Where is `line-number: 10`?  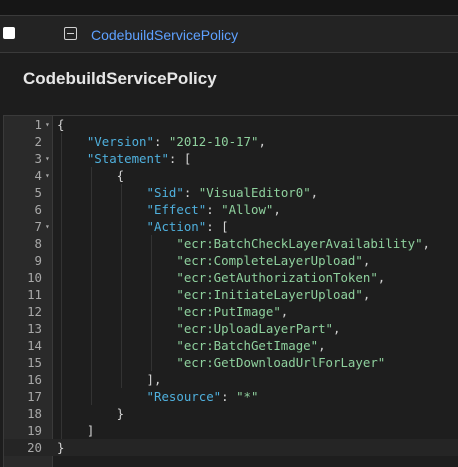
line-number: 10 is located at coordinates (34, 277).